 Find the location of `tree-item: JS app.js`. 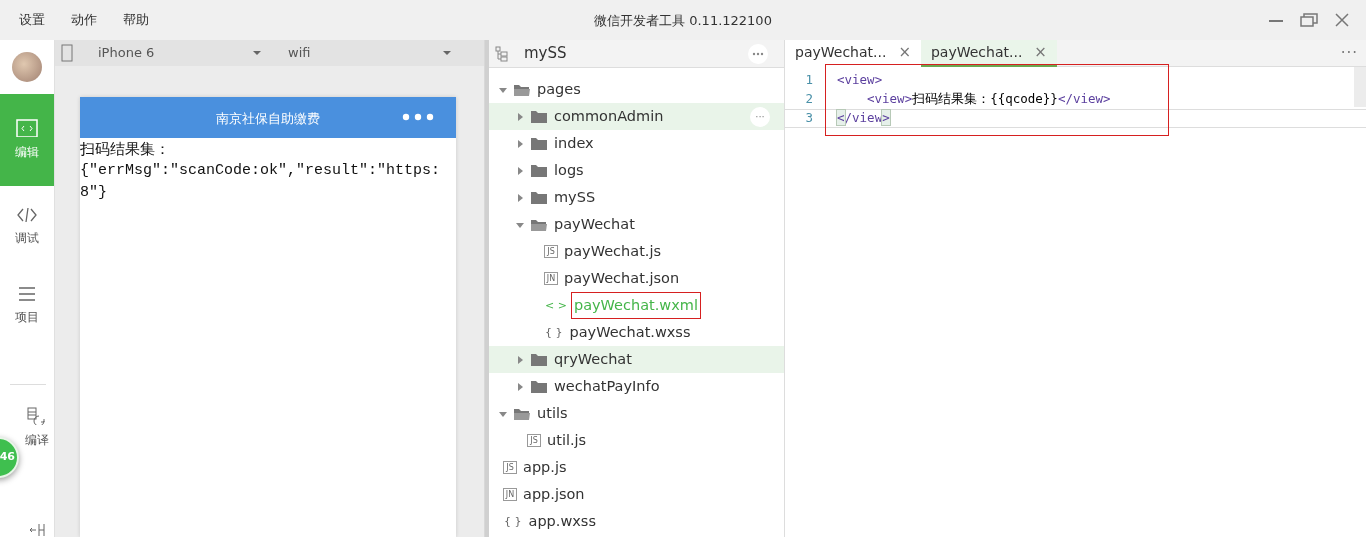

tree-item: JS app.js is located at coordinates (636, 467).